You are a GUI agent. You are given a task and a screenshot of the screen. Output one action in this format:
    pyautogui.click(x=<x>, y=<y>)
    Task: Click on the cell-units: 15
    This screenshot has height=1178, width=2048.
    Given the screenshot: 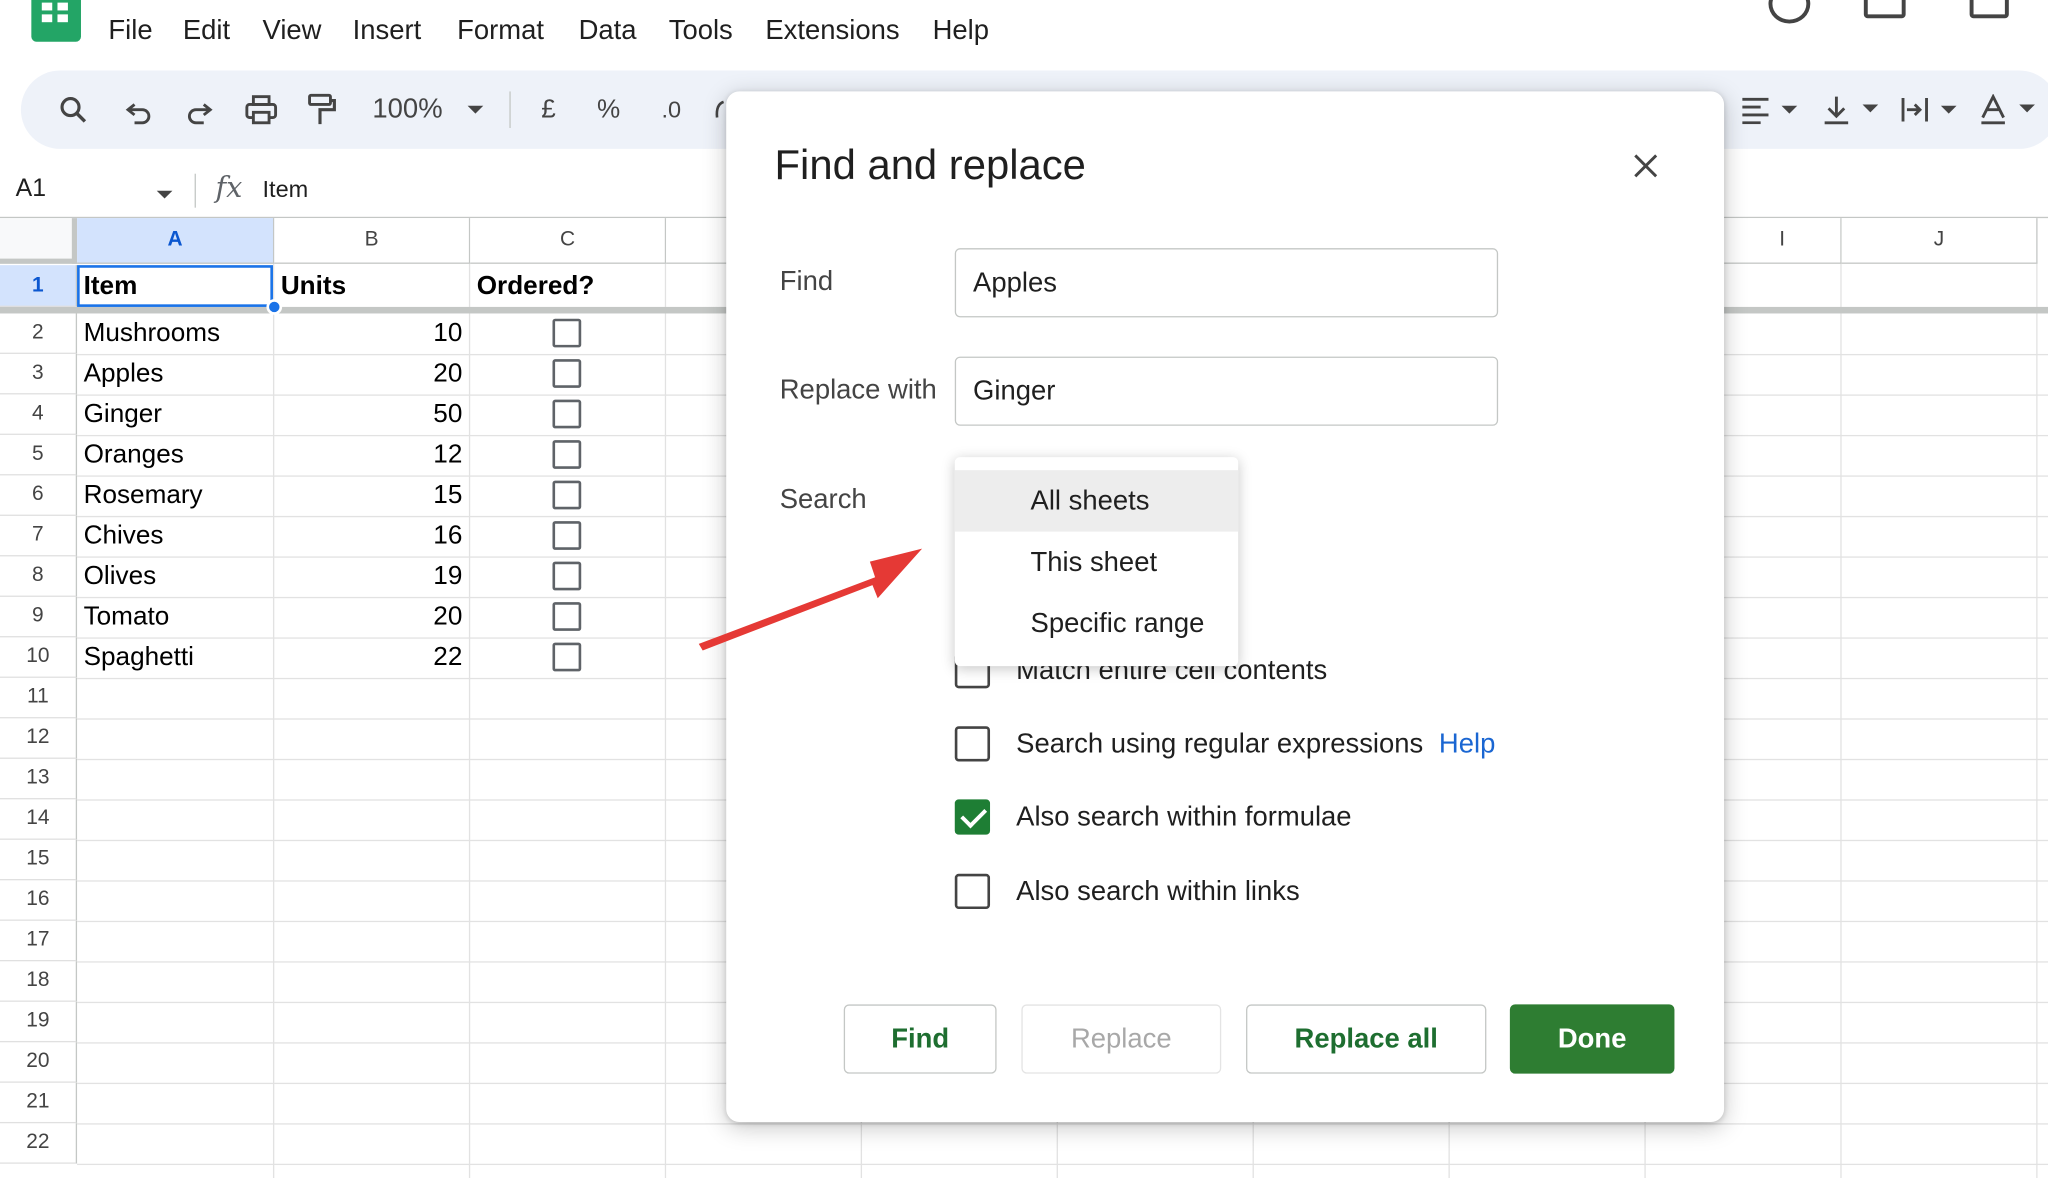 What is the action you would take?
    pyautogui.click(x=371, y=496)
    